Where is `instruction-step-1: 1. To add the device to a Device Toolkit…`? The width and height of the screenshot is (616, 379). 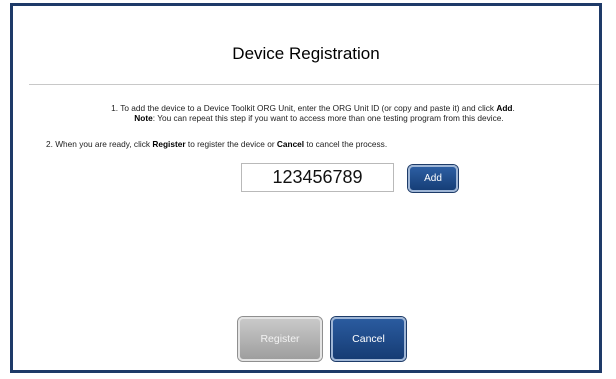
instruction-step-1: 1. To add the device to a Device Toolkit… is located at coordinates (313, 113).